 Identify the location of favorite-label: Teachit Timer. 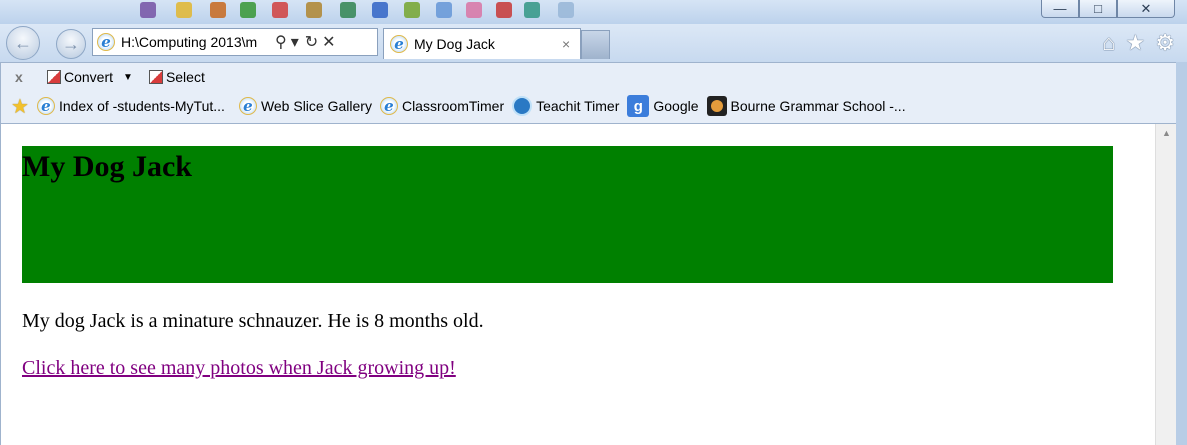
(578, 106).